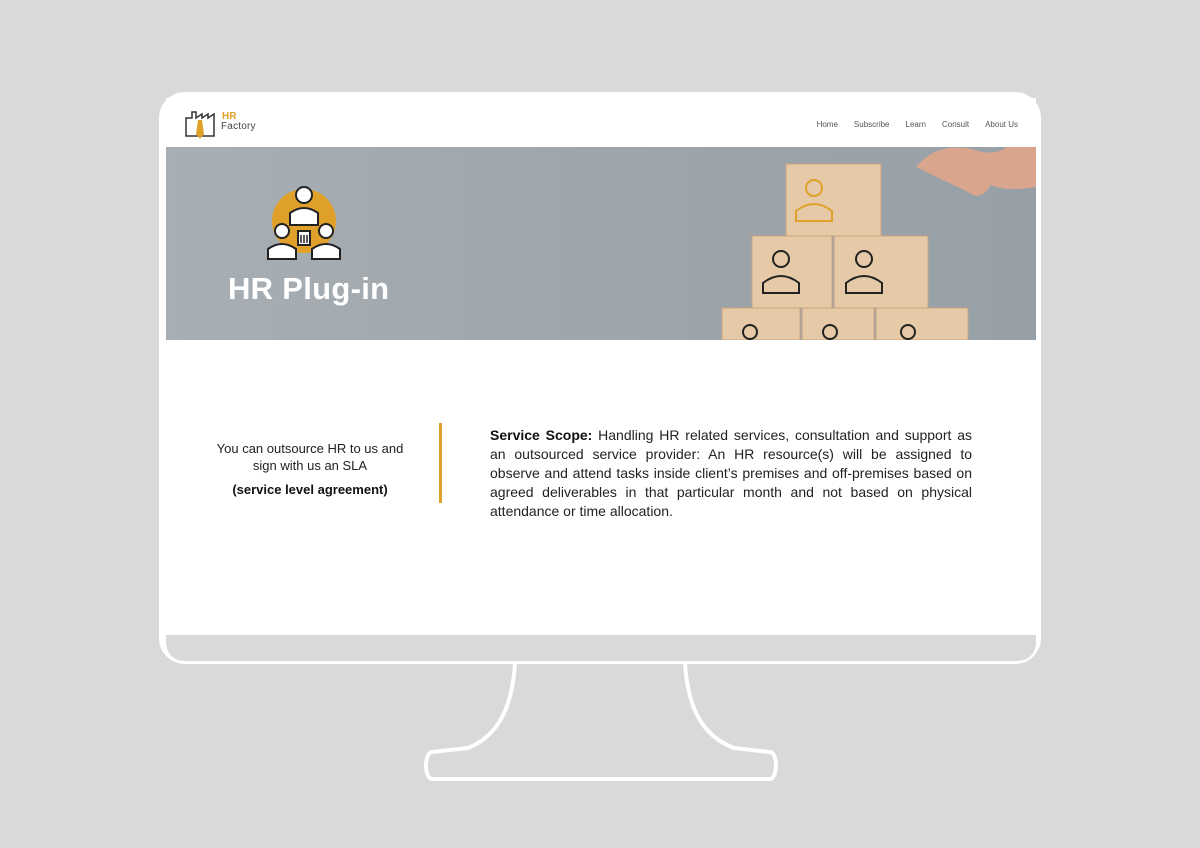 The image size is (1200, 848). Describe the element at coordinates (310, 489) in the screenshot. I see `sla-text: (service level agreement)` at that location.